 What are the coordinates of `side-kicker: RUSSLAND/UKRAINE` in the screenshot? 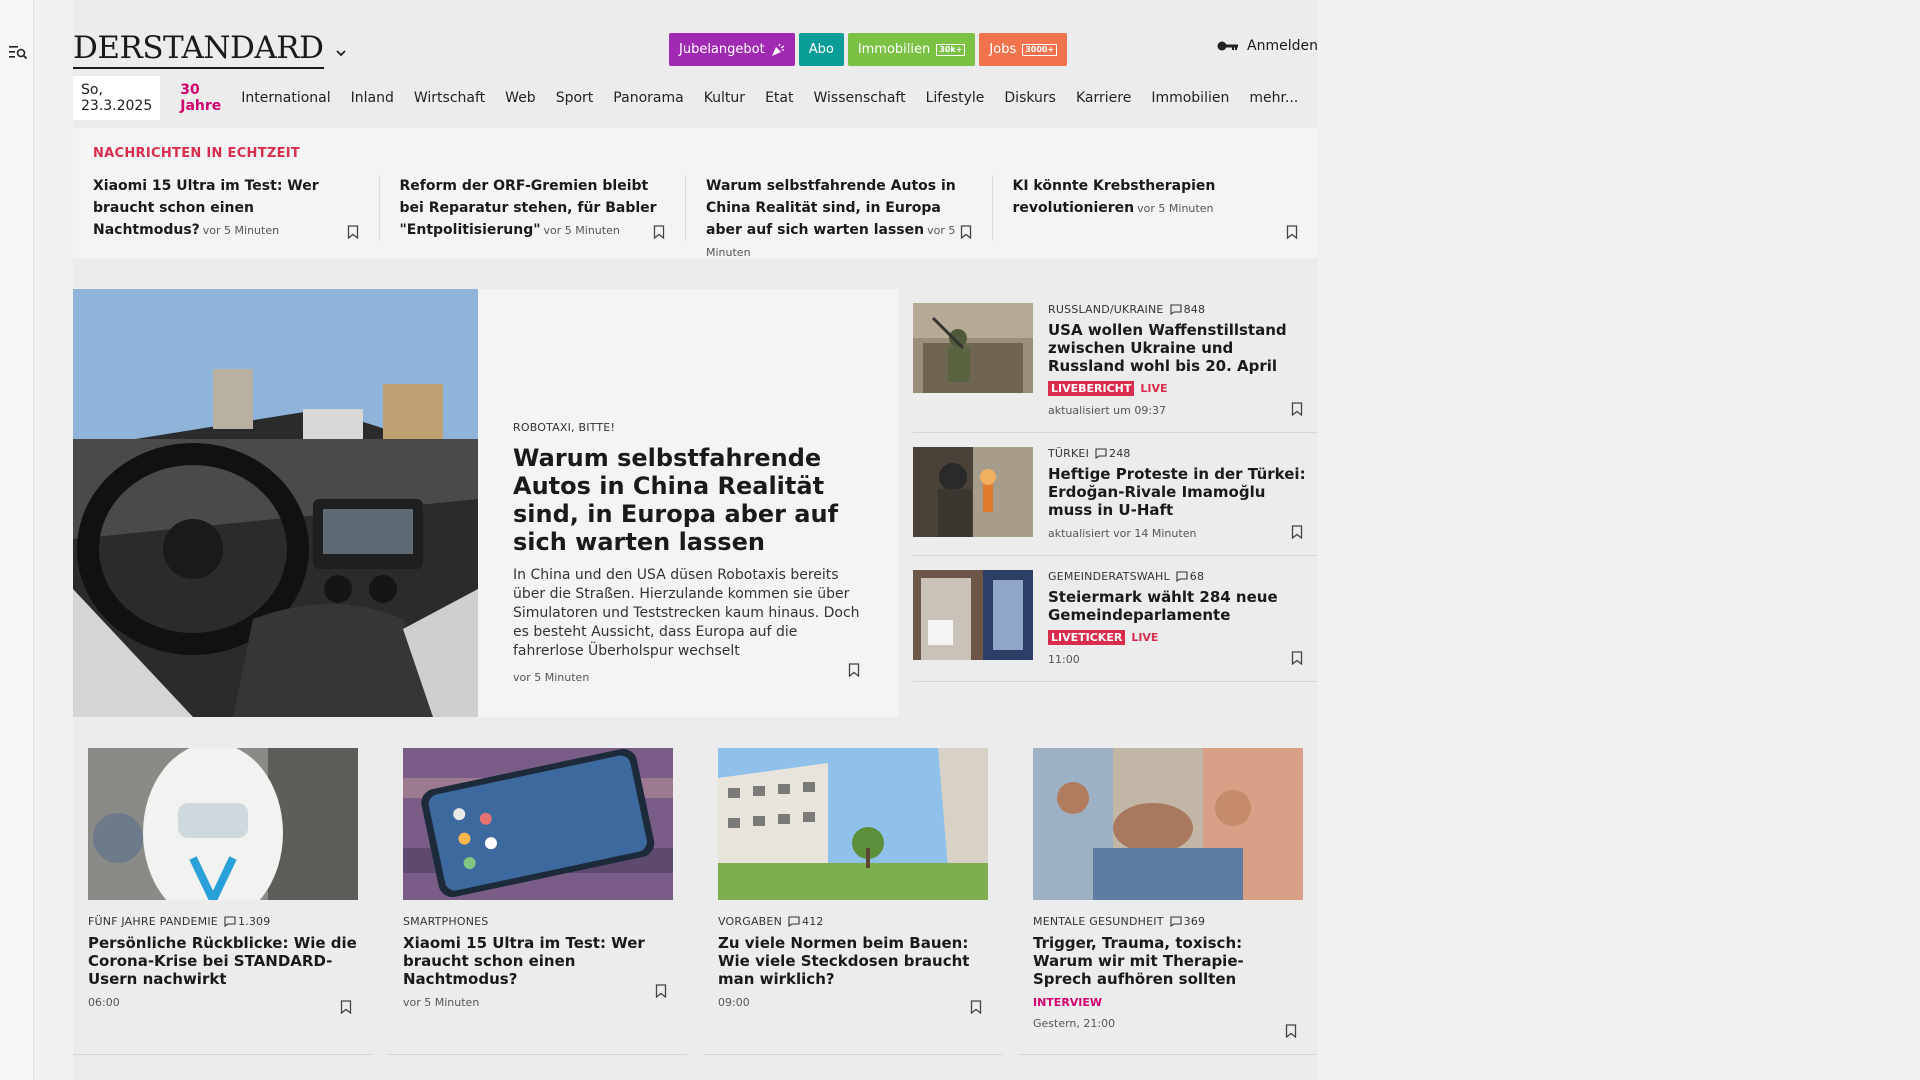 It's located at (1106, 309).